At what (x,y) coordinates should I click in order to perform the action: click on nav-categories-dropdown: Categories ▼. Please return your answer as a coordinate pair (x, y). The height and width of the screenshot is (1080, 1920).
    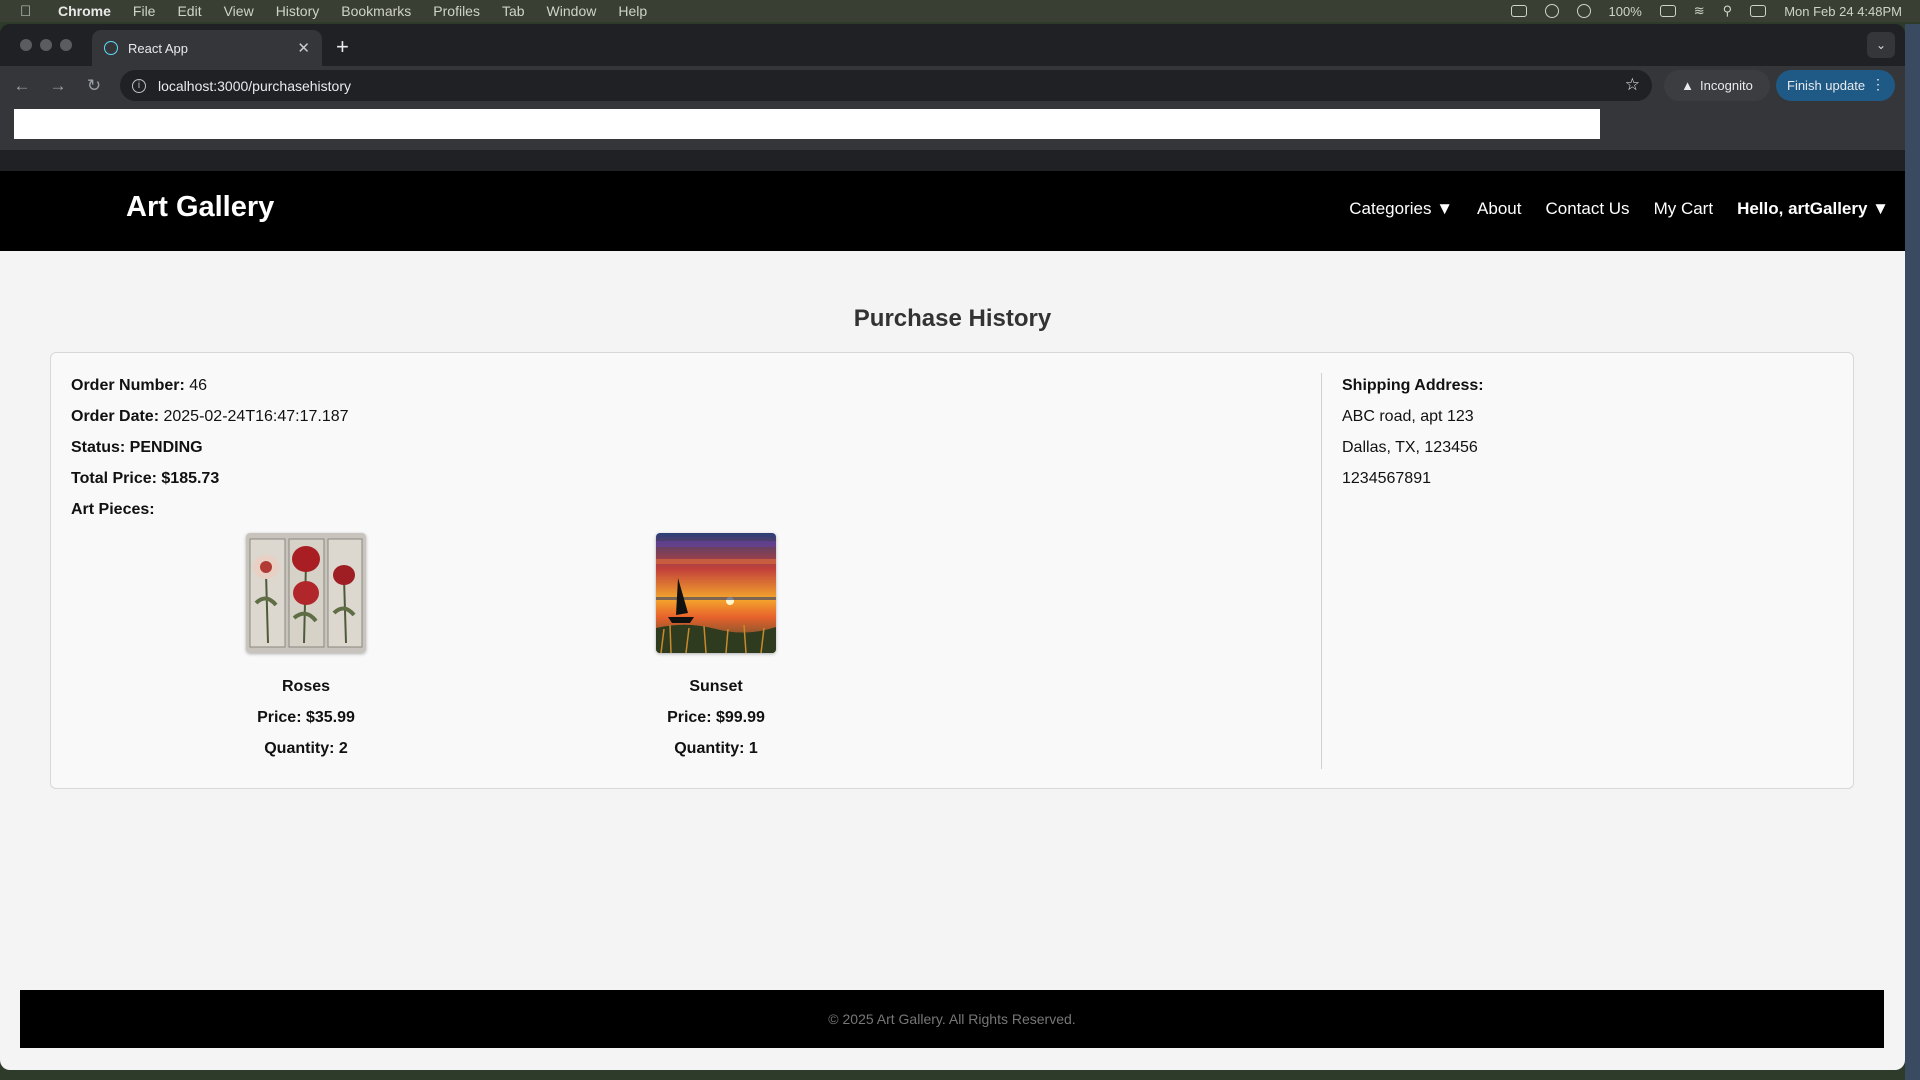
    Looking at the image, I should click on (1401, 209).